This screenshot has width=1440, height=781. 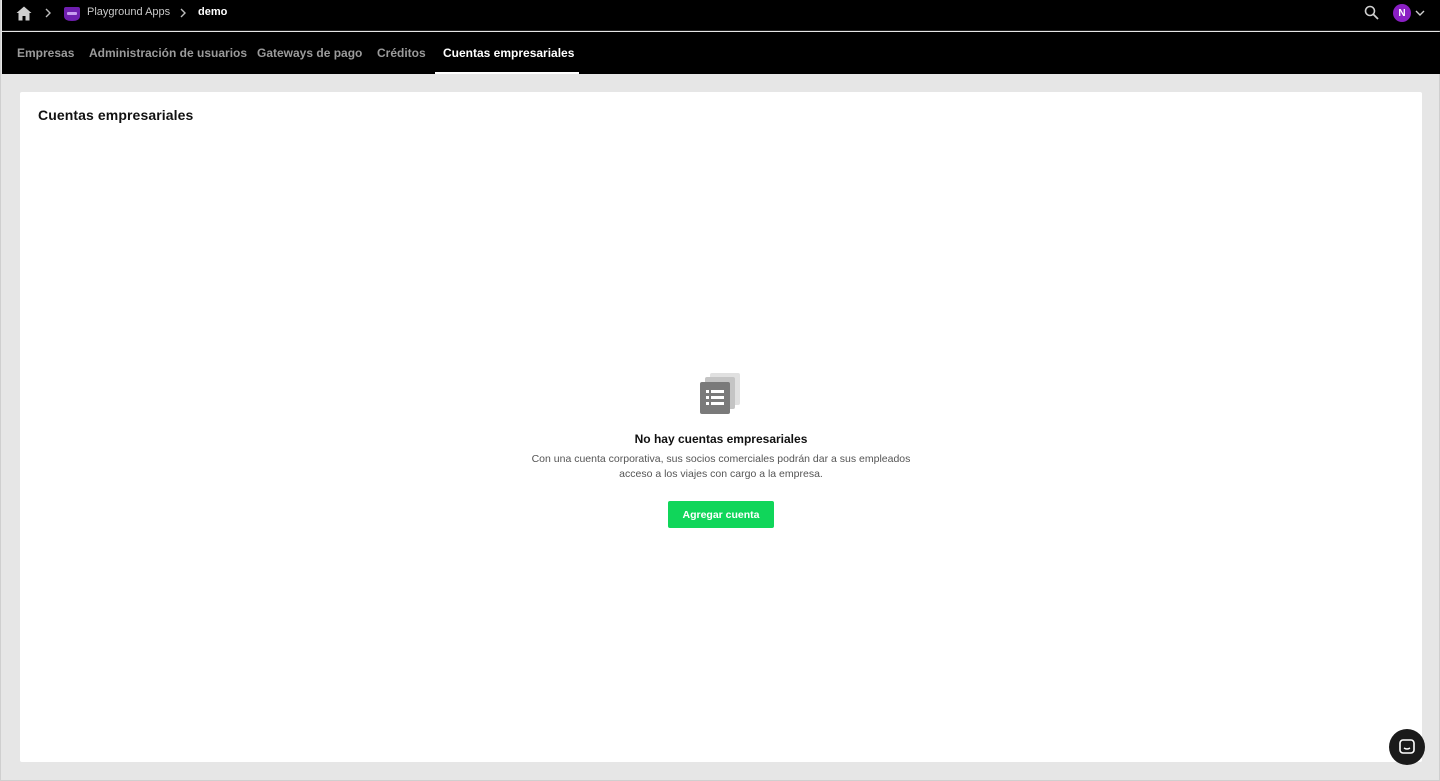 What do you see at coordinates (508, 53) in the screenshot?
I see `tab-cuentas-empresariales: Cuentas empresariales` at bounding box center [508, 53].